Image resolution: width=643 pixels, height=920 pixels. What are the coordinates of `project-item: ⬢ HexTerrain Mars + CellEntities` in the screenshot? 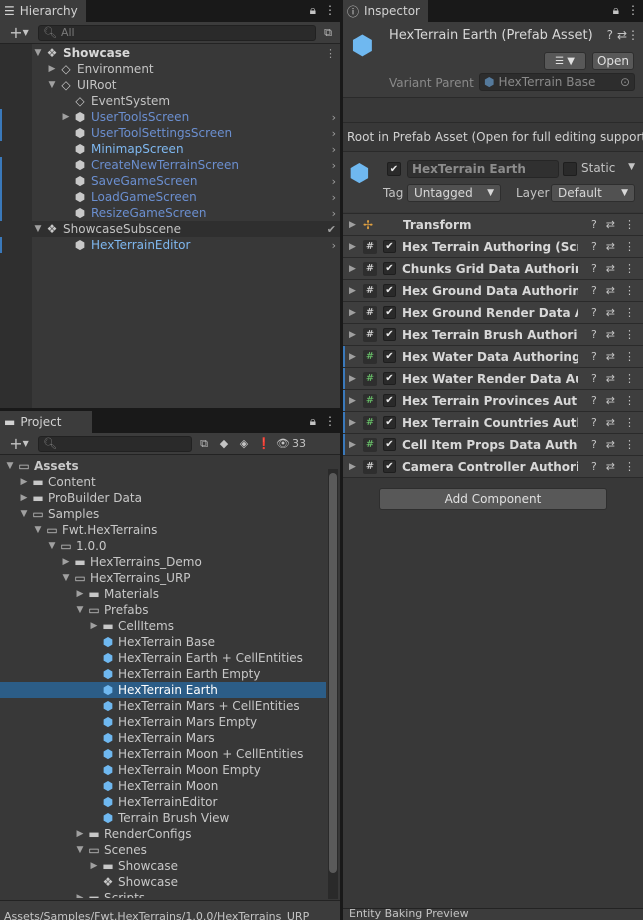 It's located at (163, 706).